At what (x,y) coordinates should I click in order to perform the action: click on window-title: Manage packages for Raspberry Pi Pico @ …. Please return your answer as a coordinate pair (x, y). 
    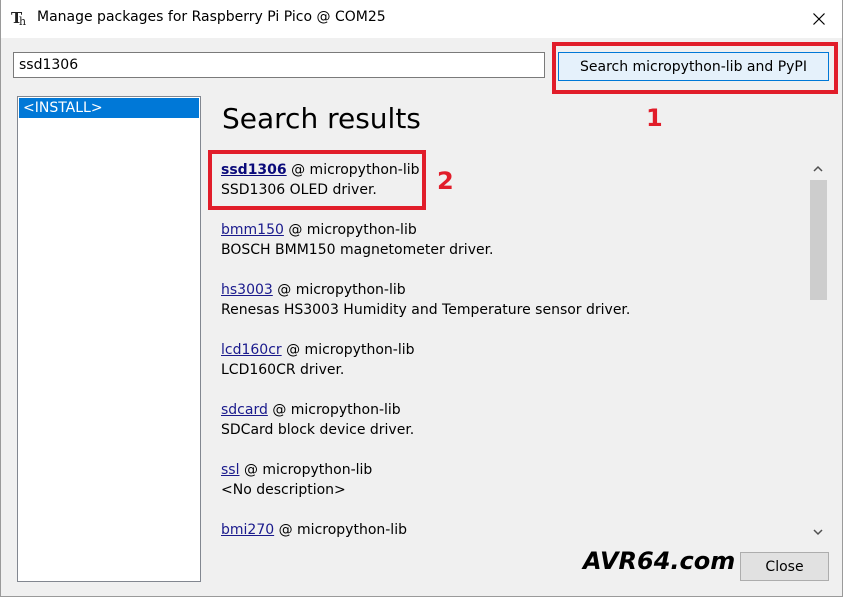
    Looking at the image, I should click on (211, 17).